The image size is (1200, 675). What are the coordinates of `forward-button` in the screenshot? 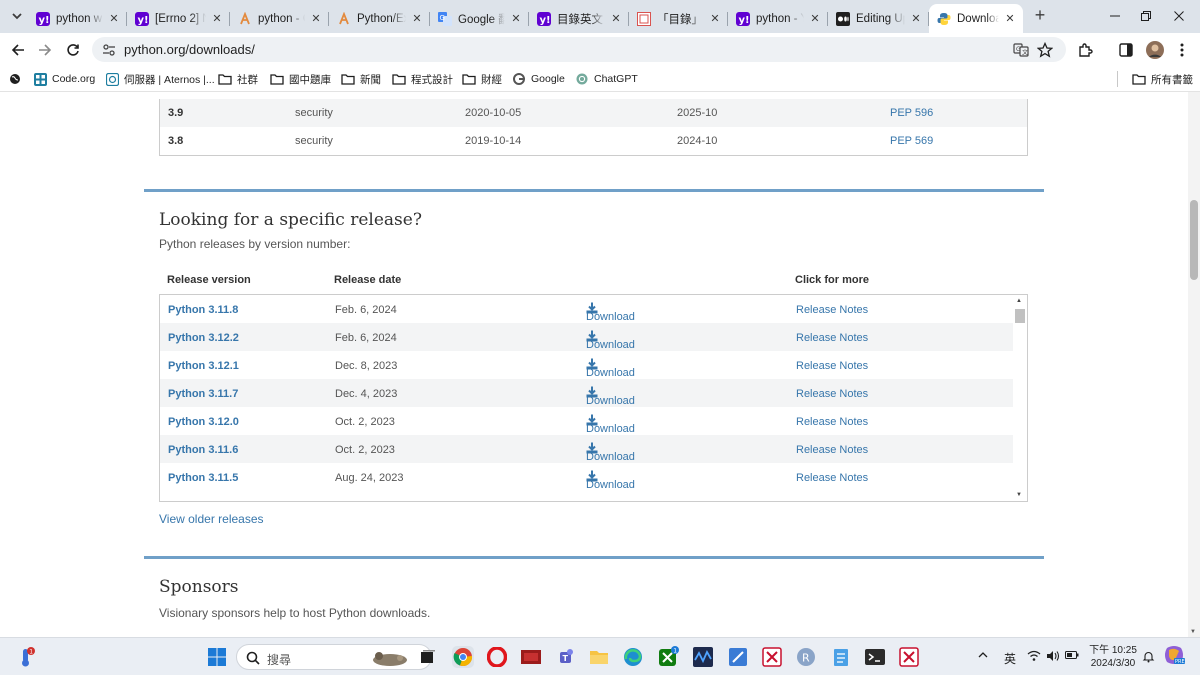 It's located at (45, 50).